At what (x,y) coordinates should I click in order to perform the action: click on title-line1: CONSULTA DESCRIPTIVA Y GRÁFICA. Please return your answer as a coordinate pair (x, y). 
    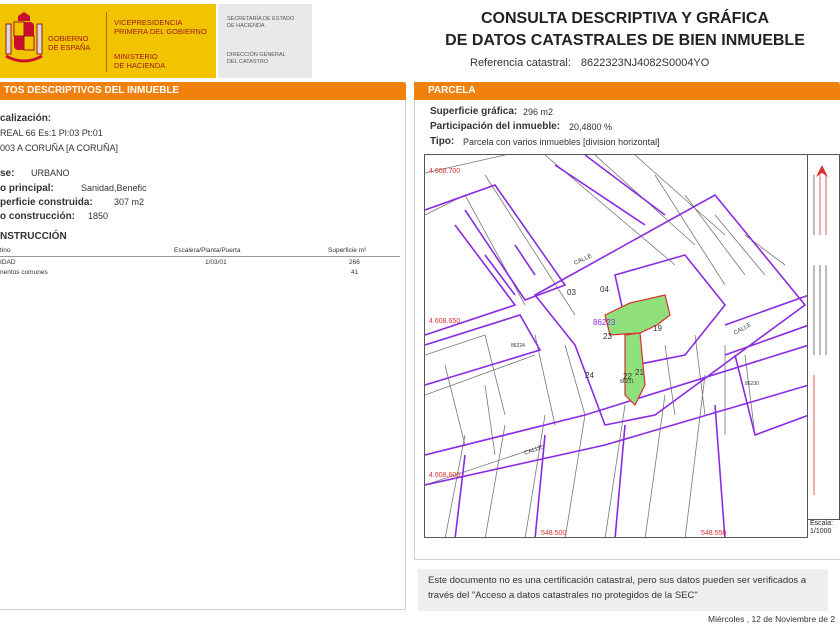
    Looking at the image, I should click on (624, 18).